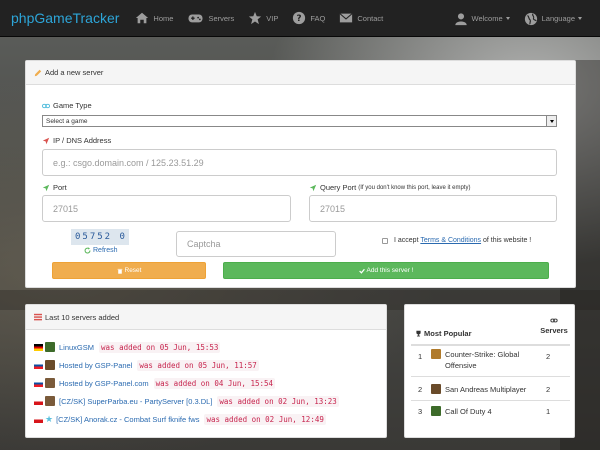 This screenshot has height=450, width=600. What do you see at coordinates (210, 18) in the screenshot?
I see `nav-servers: Servers` at bounding box center [210, 18].